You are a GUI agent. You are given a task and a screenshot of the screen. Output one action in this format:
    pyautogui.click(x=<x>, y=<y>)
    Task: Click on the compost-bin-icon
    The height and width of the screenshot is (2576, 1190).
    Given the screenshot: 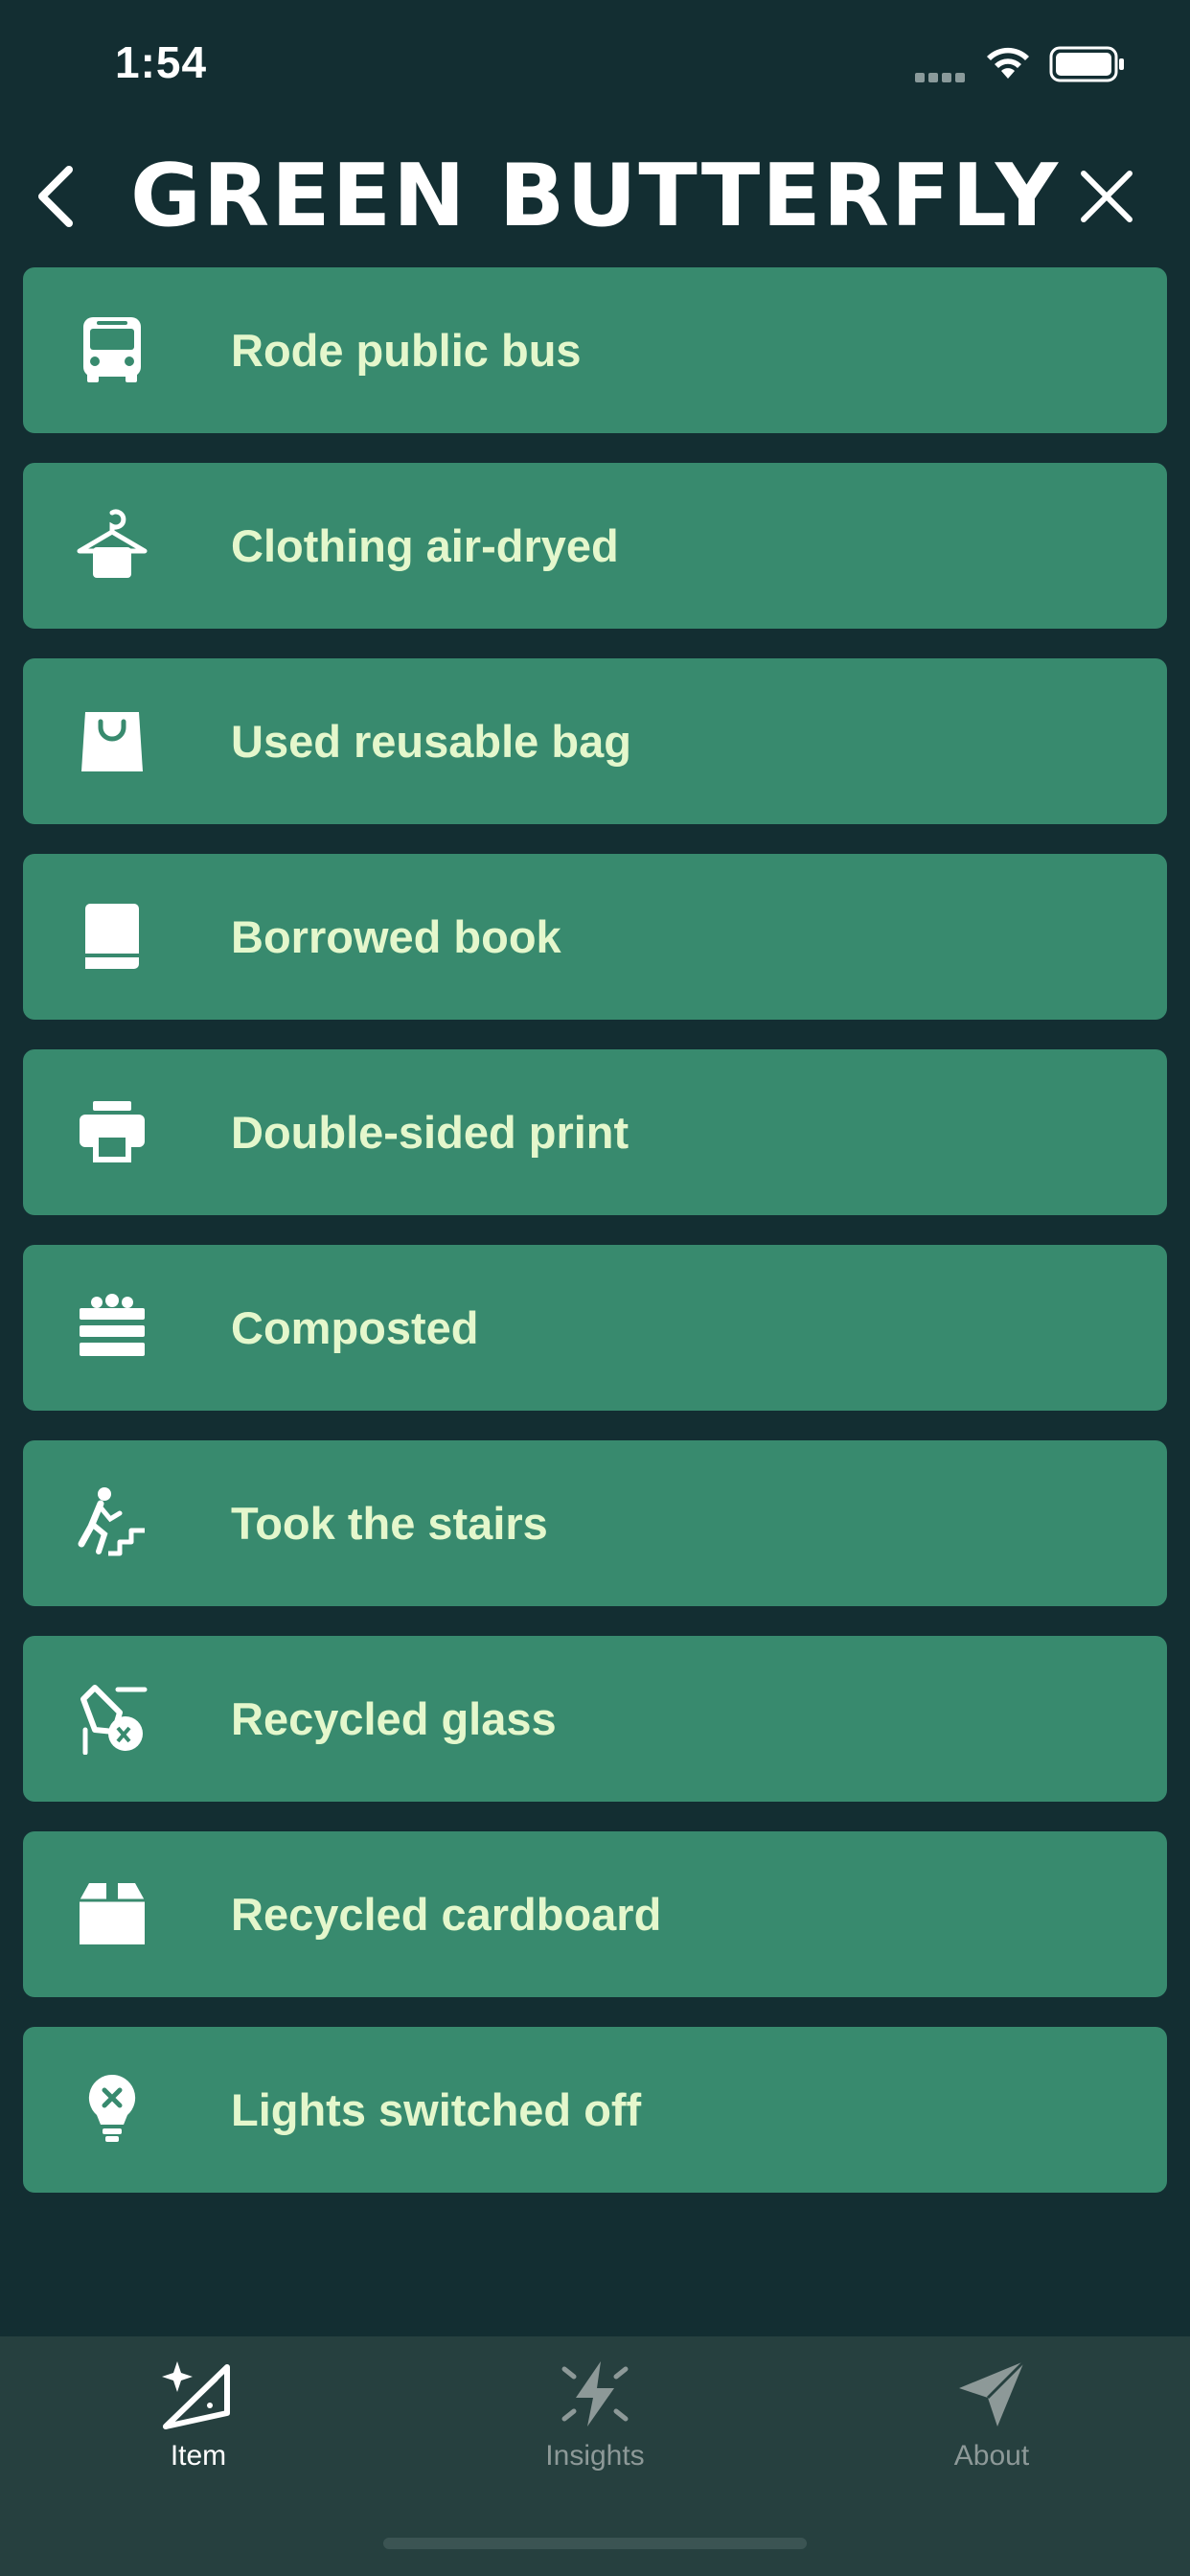 What is the action you would take?
    pyautogui.click(x=113, y=1325)
    